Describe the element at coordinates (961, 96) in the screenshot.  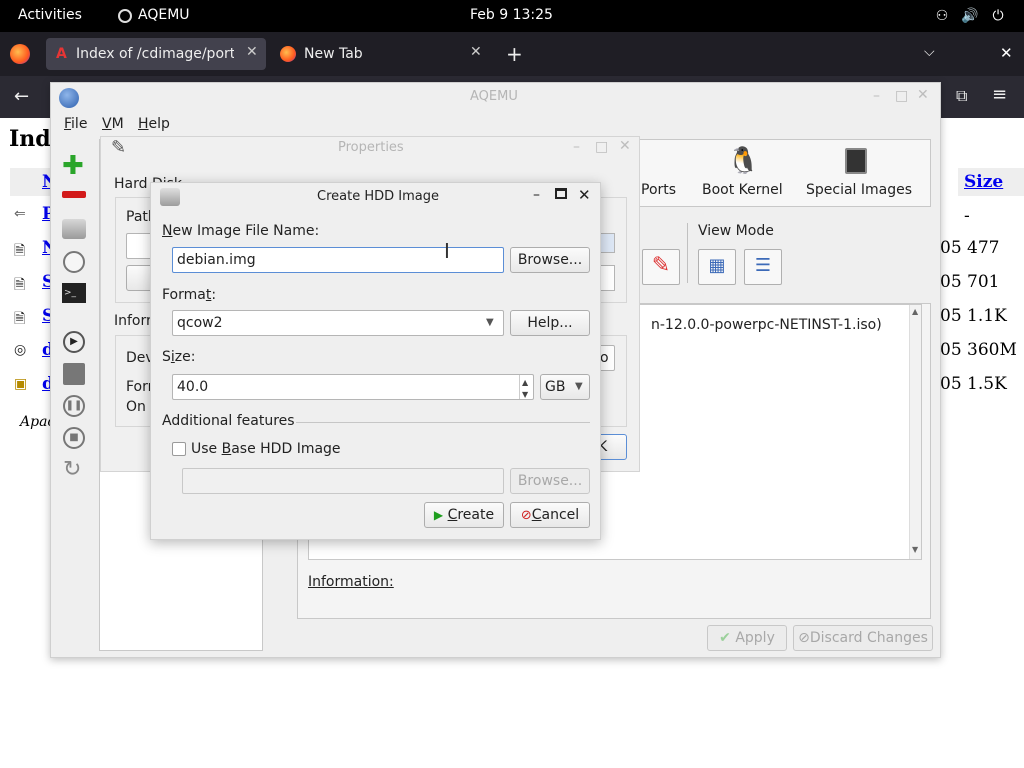
I see `extensions-icon: ⧉` at that location.